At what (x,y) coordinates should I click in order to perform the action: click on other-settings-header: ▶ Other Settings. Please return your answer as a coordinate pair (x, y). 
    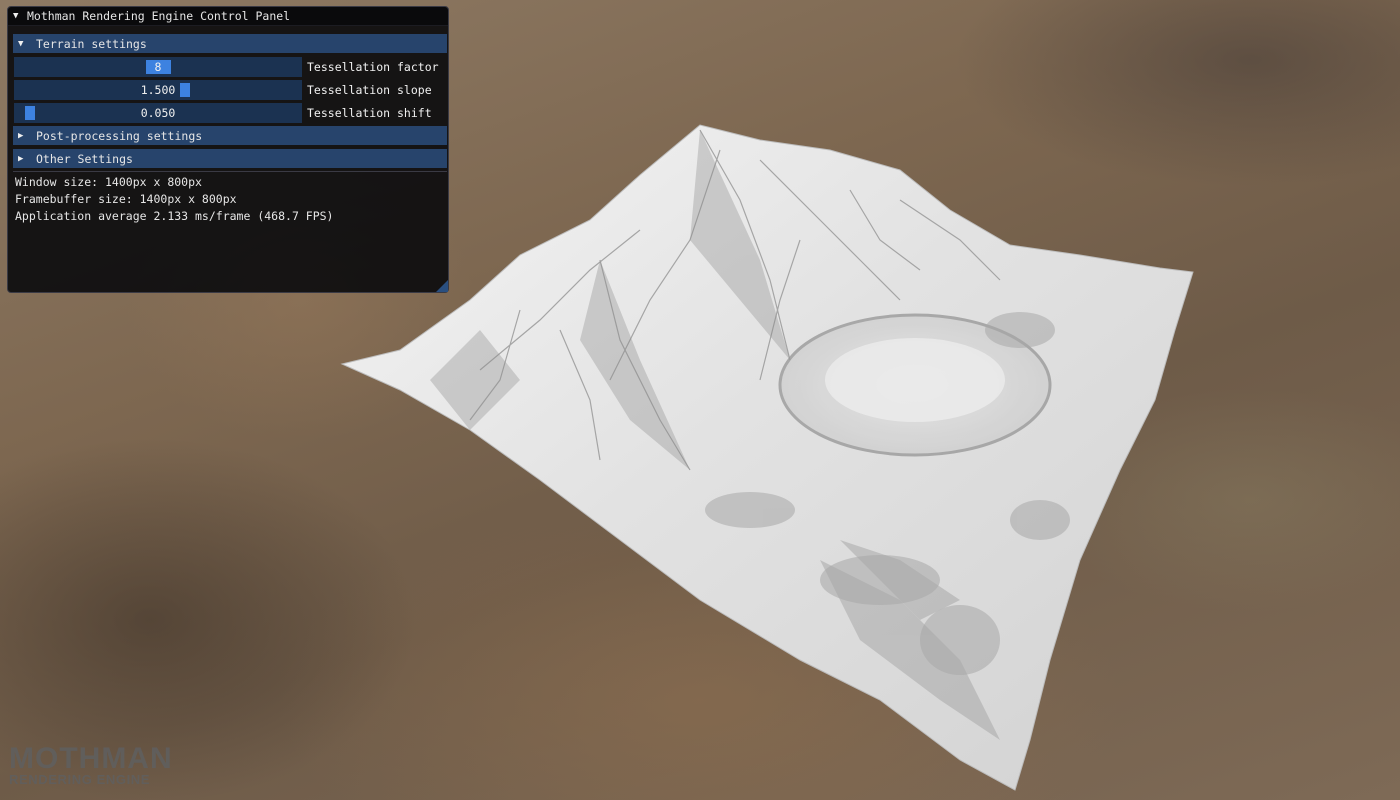
    Looking at the image, I should click on (230, 158).